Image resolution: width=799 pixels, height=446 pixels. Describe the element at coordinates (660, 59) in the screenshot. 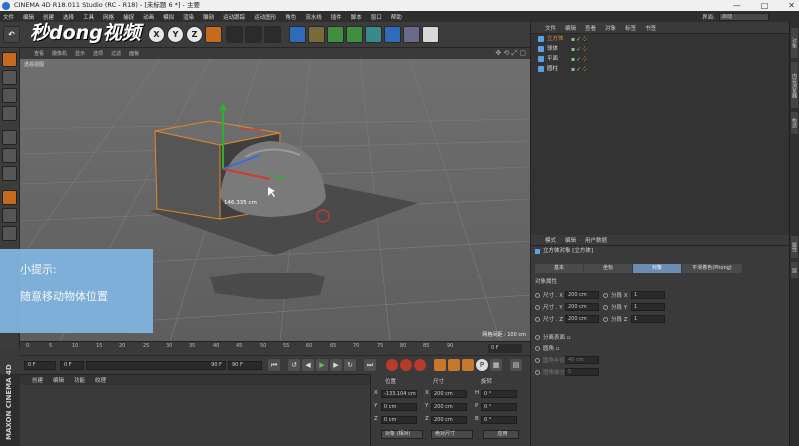

I see `object-row-plane: 平面 ▪✓⁘` at that location.